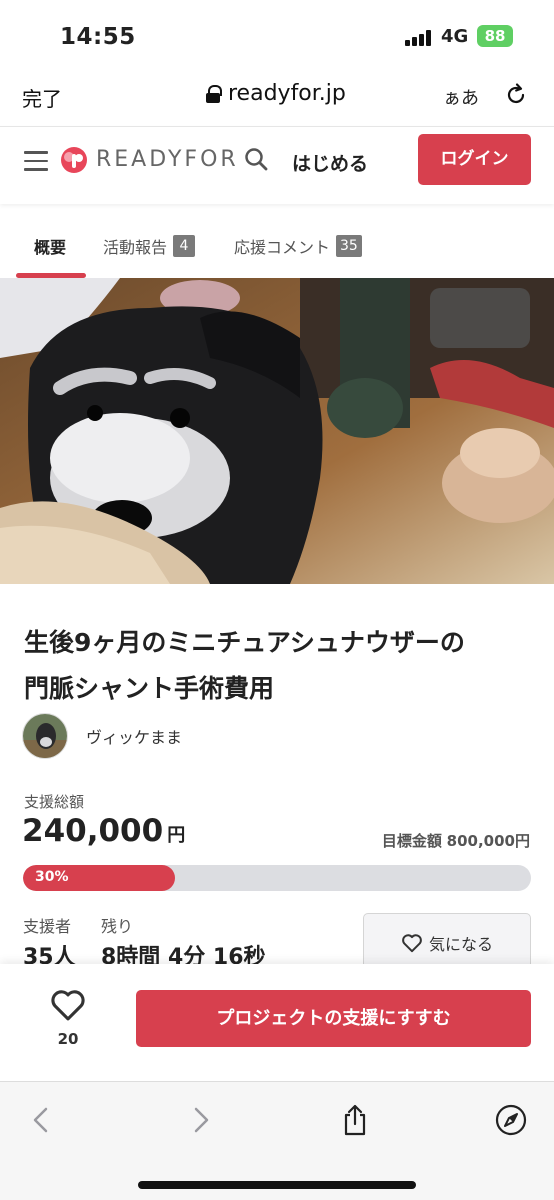  What do you see at coordinates (287, 93) in the screenshot?
I see `url-text: readyfor.jp` at bounding box center [287, 93].